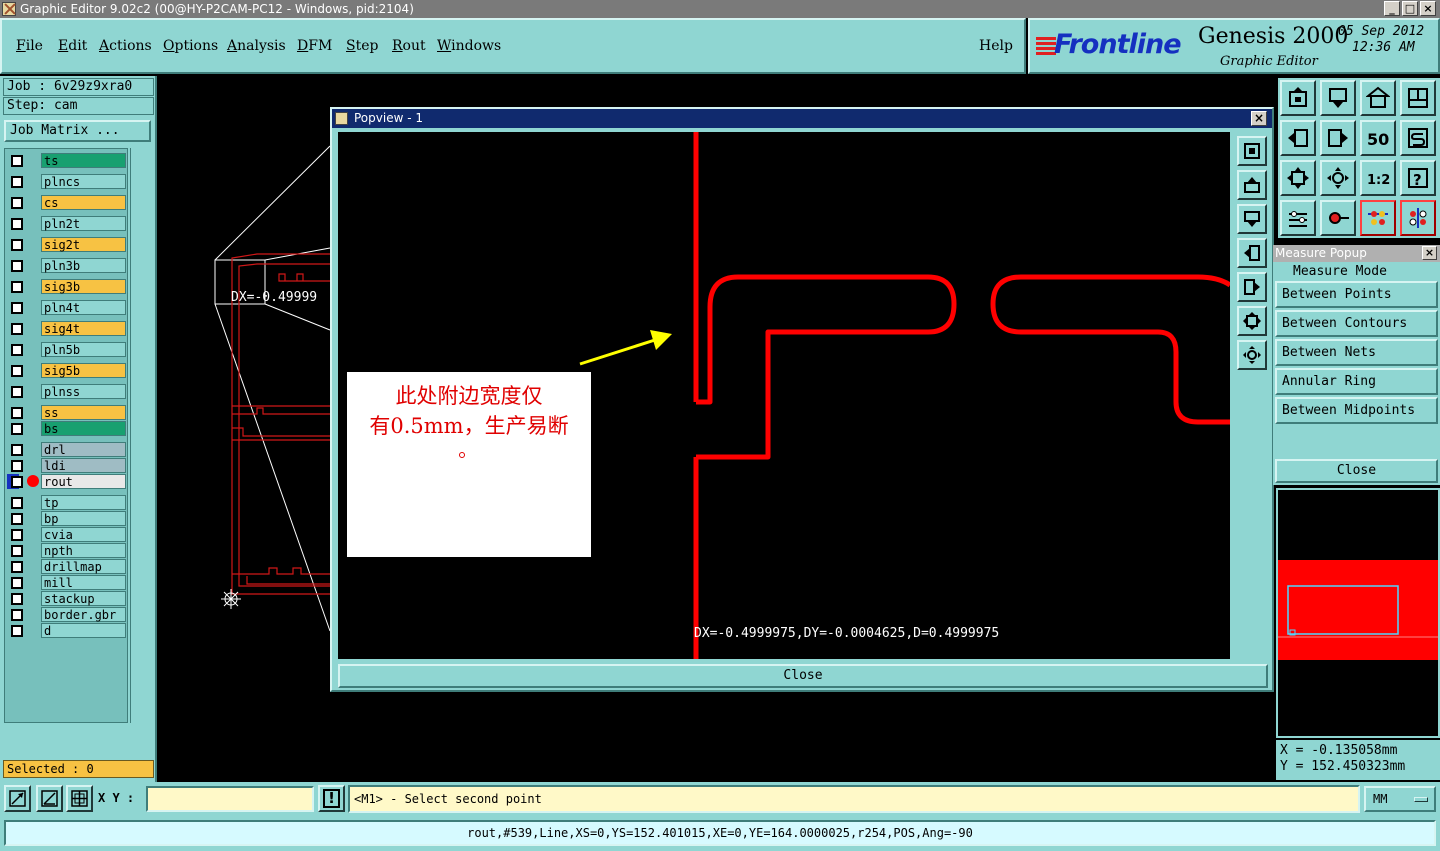 The height and width of the screenshot is (851, 1440). What do you see at coordinates (1410, 8) in the screenshot?
I see `maximize-button: □` at bounding box center [1410, 8].